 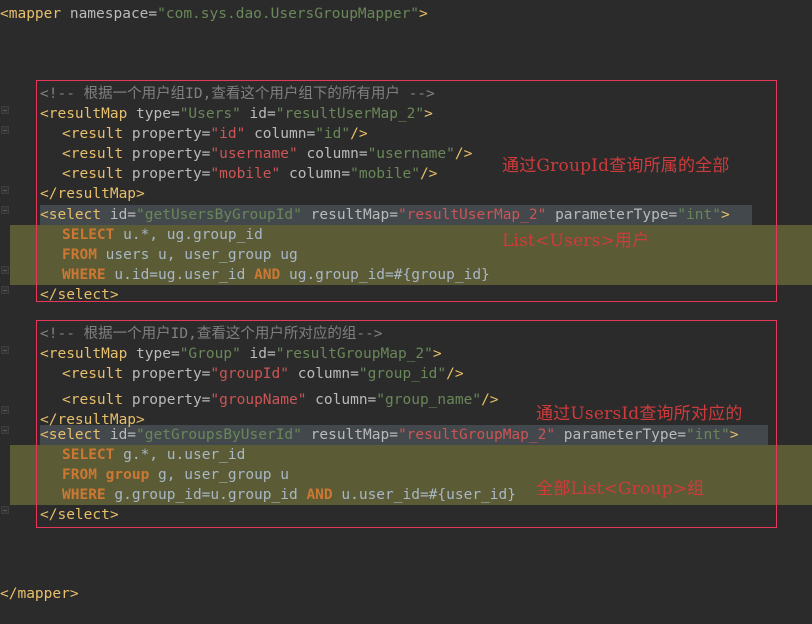 I want to click on code-line-select-close-1: </select>, so click(x=79, y=295).